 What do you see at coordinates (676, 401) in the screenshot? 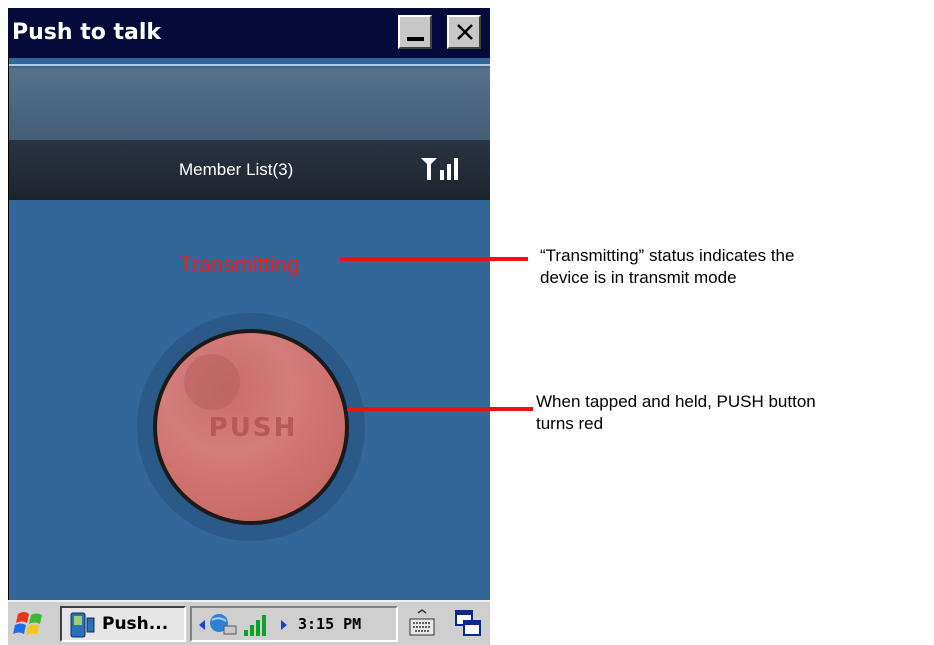
I see `callout-push-line1: When tapped and held, PUSH button` at bounding box center [676, 401].